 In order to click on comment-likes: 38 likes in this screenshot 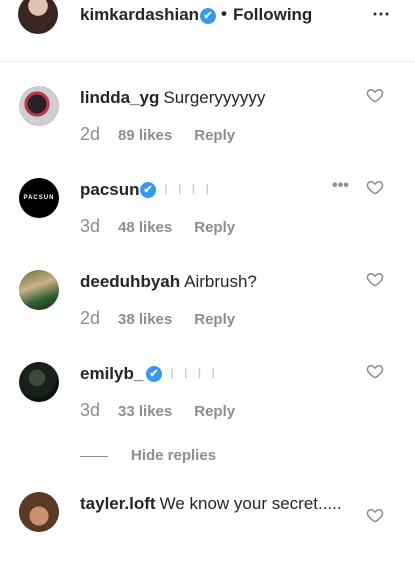, I will do `click(145, 319)`.